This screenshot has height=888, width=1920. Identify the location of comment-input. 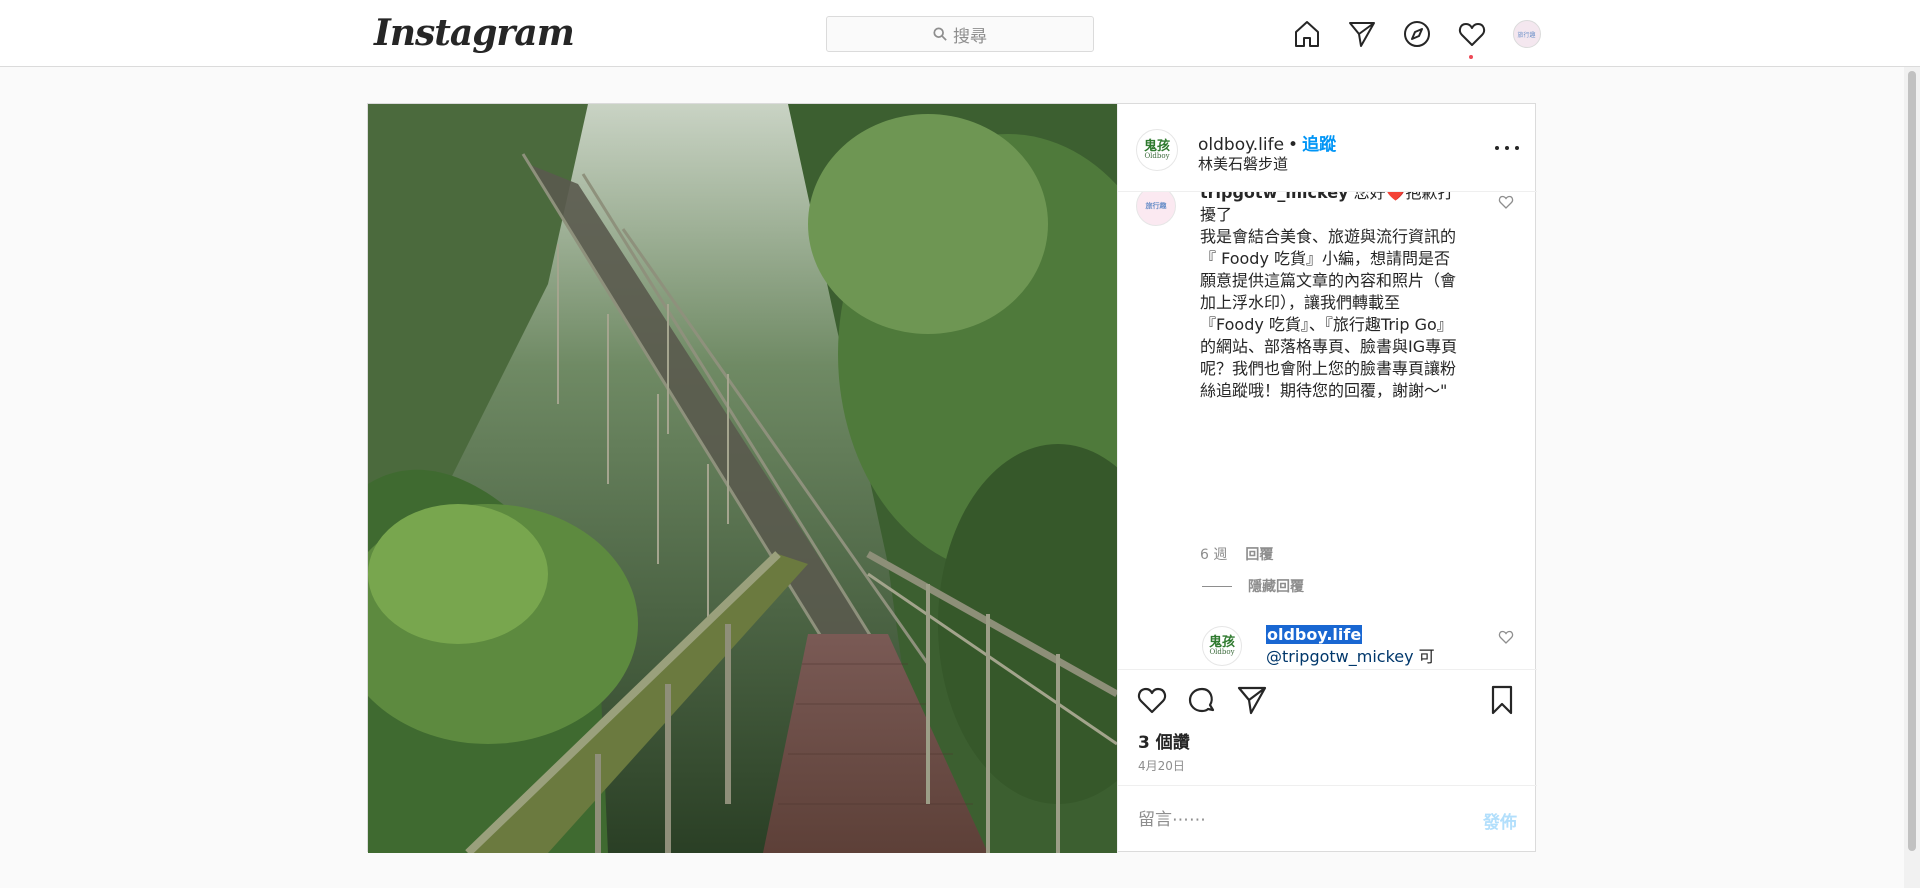
(1288, 820).